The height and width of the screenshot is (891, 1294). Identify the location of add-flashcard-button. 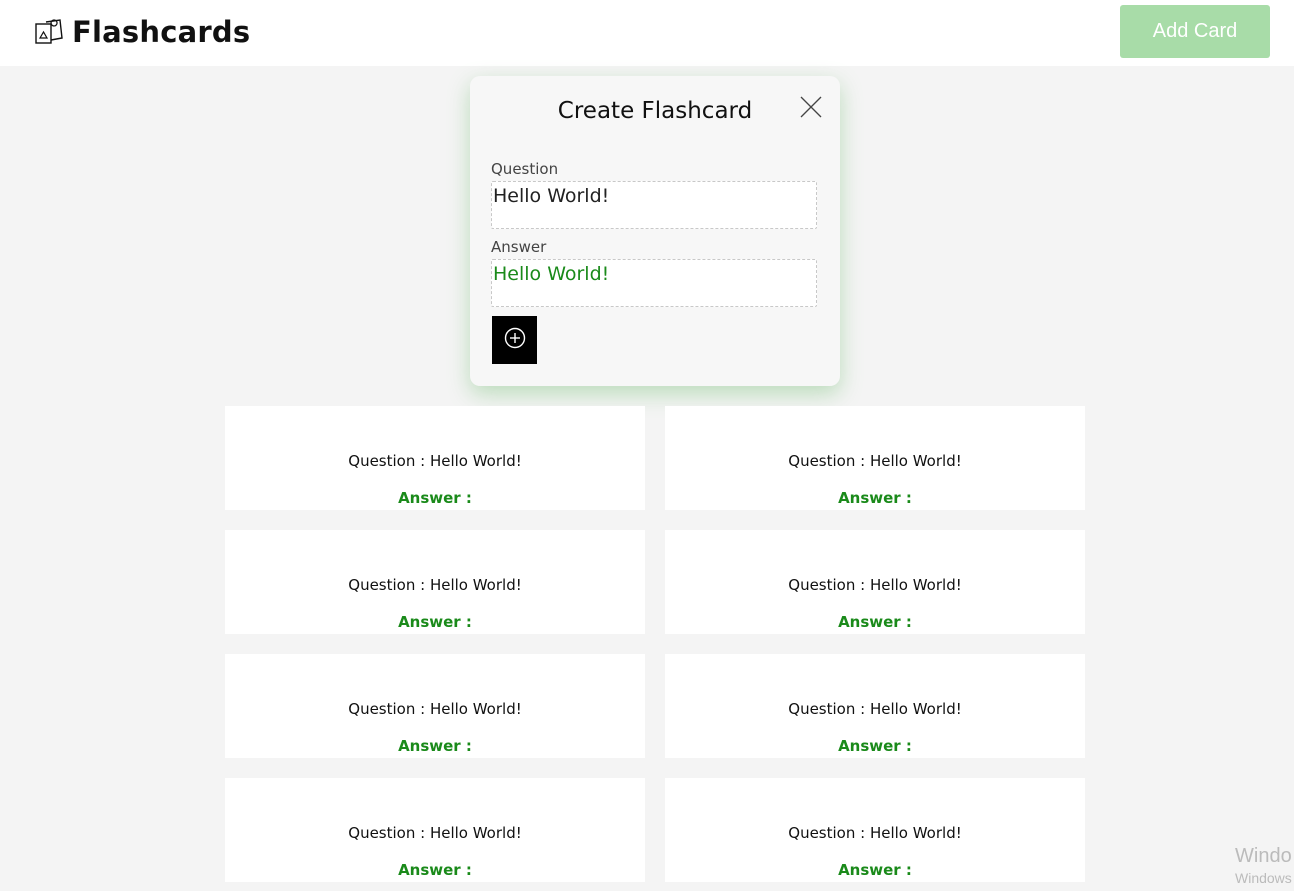
(514, 340).